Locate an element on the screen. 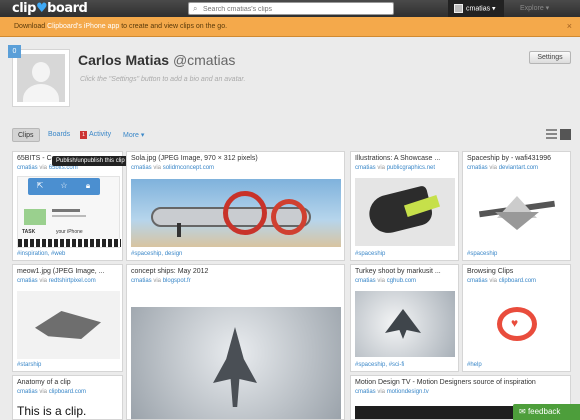 Image resolution: width=580 pixels, height=420 pixels. clip-title: Anatomy of a clip is located at coordinates (44, 382).